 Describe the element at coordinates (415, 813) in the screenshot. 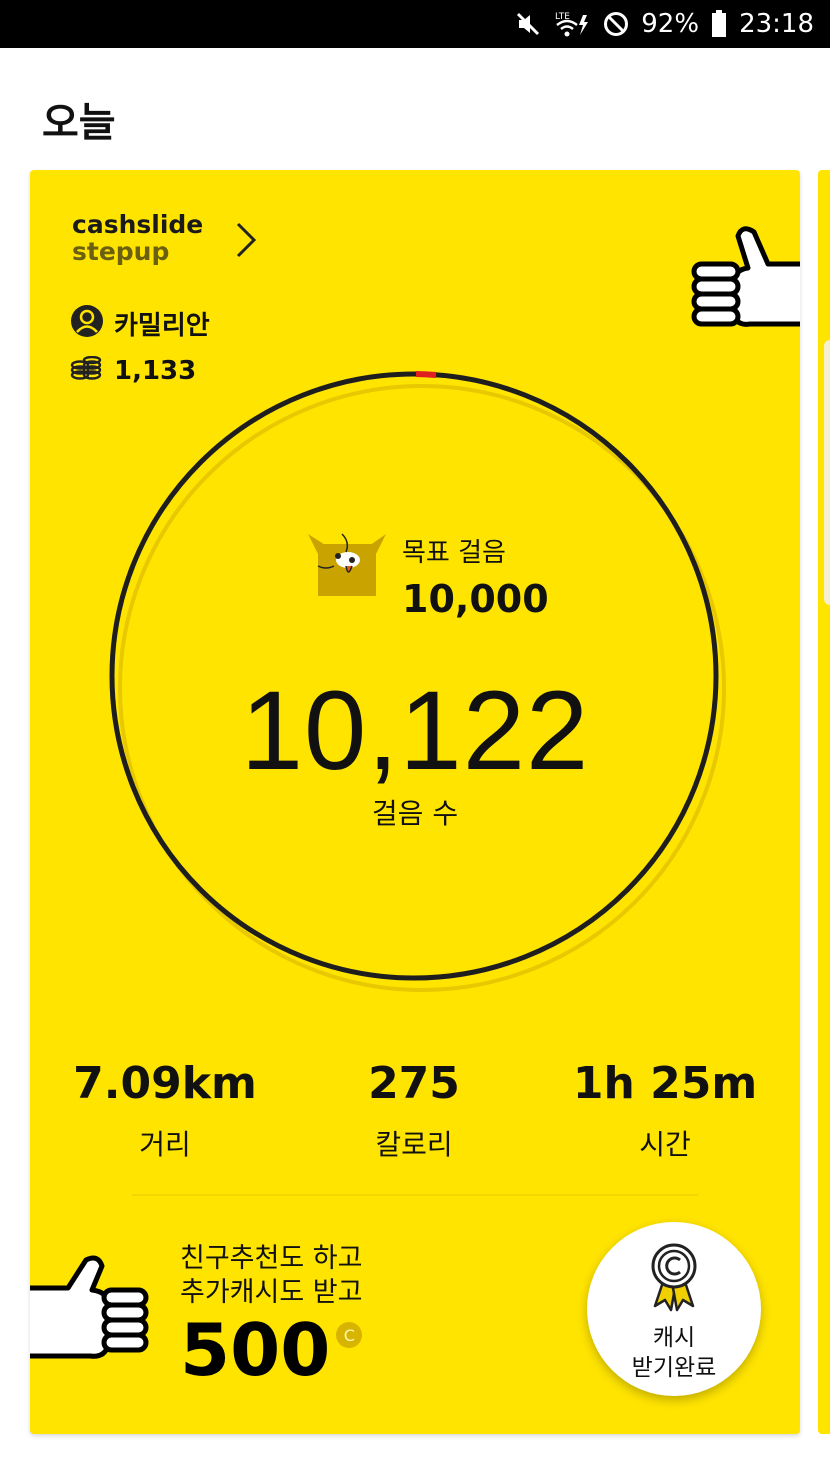

I see `step-count-label: 걸음 수` at that location.